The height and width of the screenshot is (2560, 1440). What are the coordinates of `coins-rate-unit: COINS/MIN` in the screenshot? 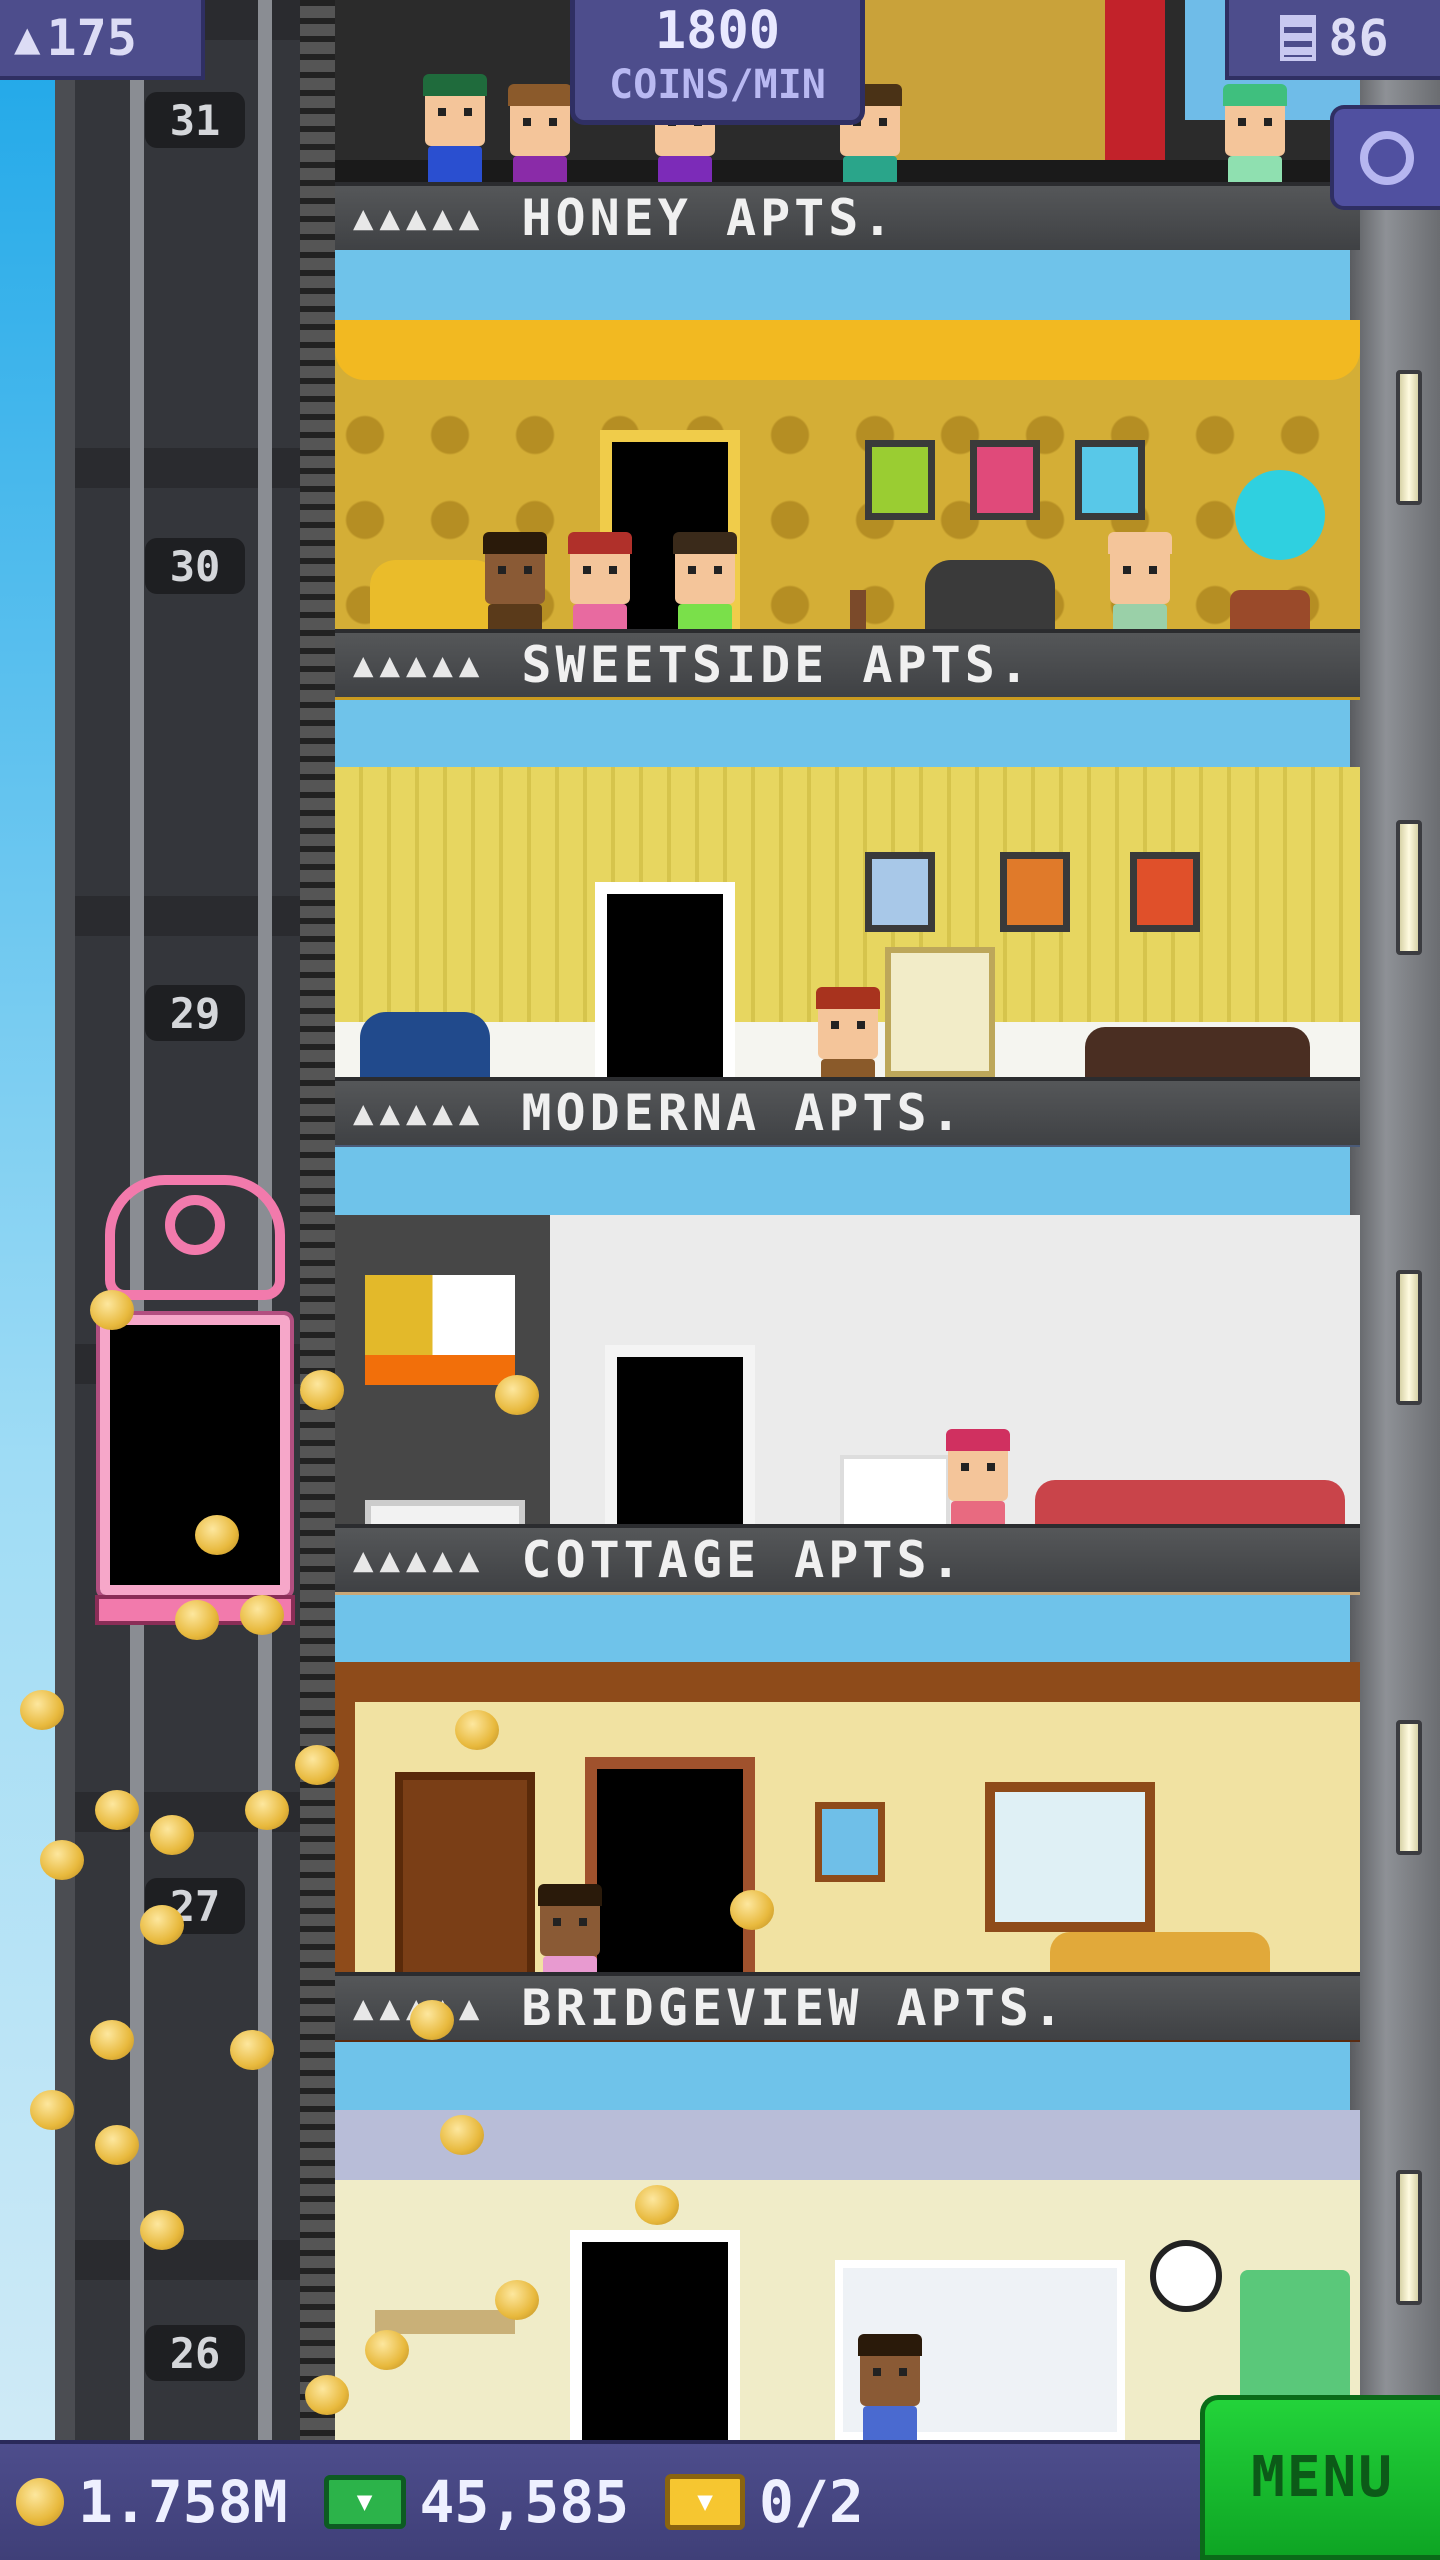 It's located at (717, 85).